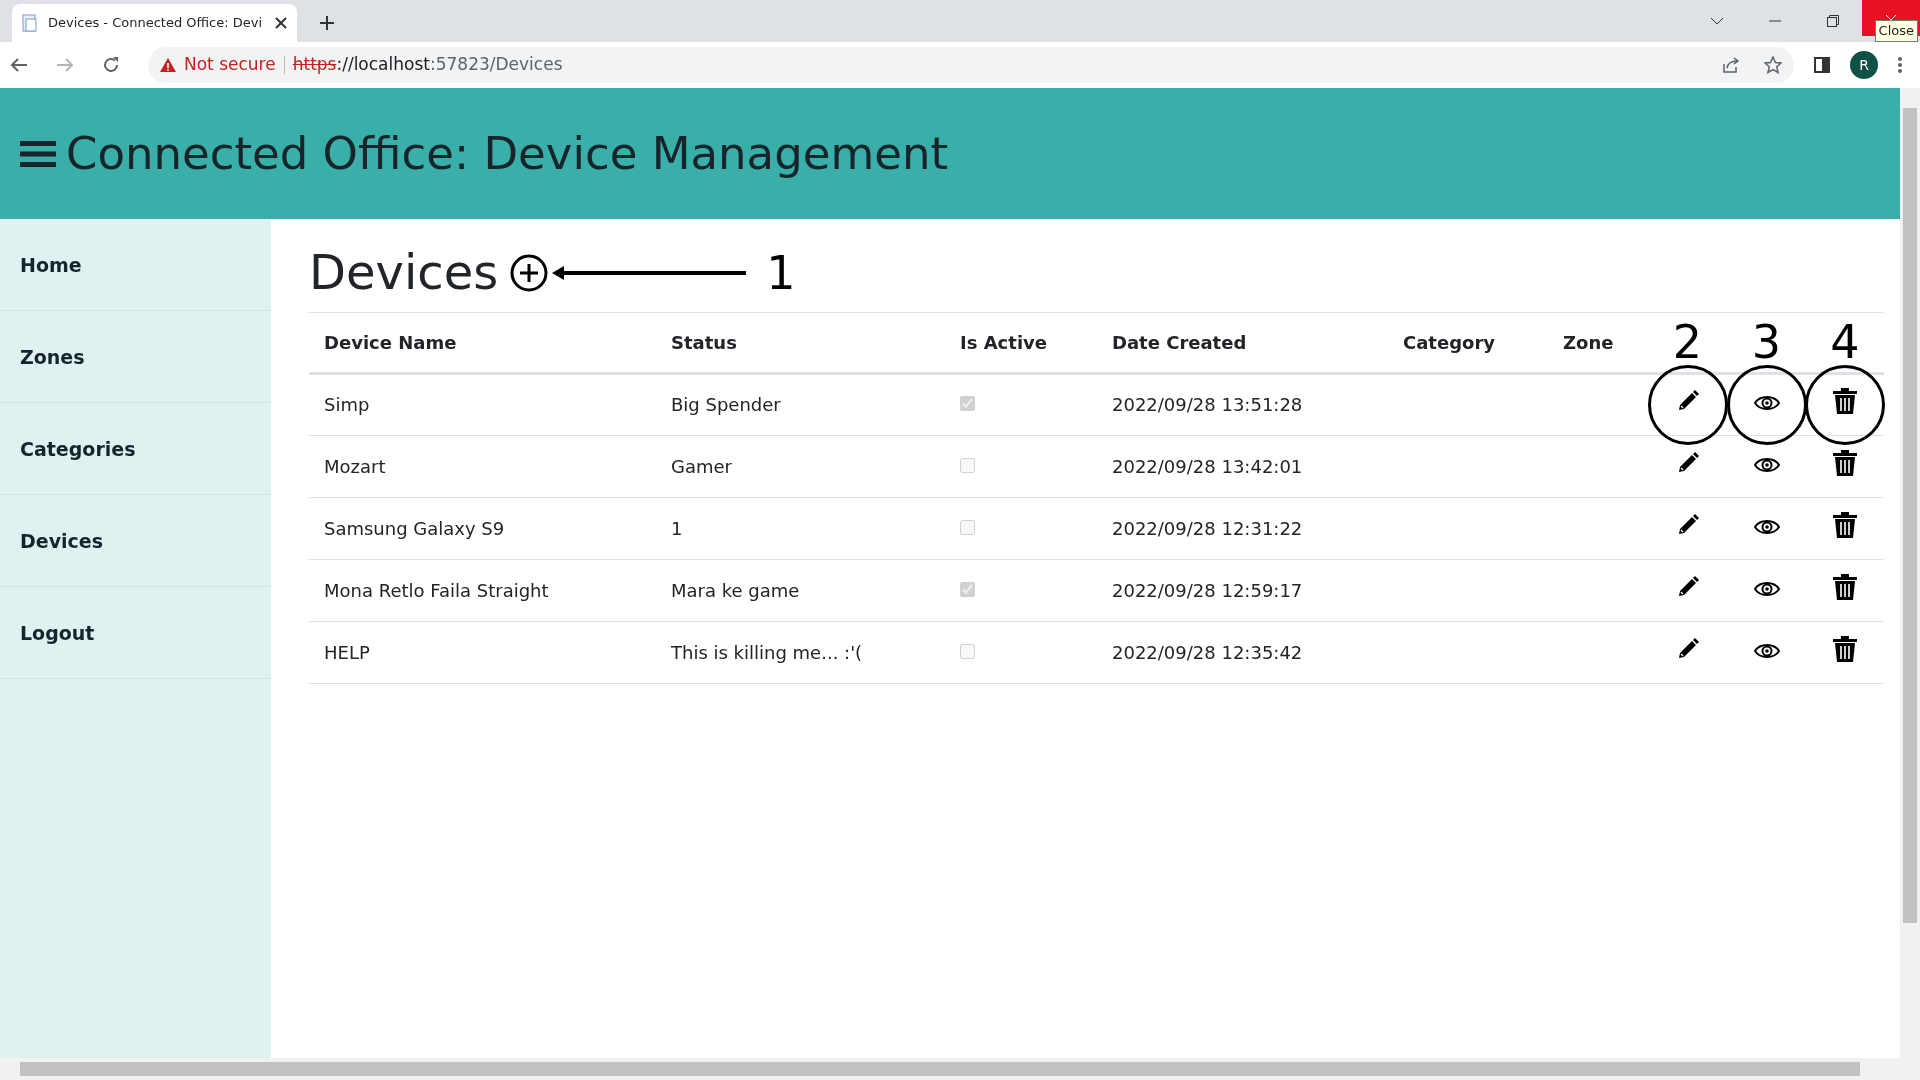 The height and width of the screenshot is (1080, 1920). What do you see at coordinates (347, 652) in the screenshot?
I see `table-cell: HELP` at bounding box center [347, 652].